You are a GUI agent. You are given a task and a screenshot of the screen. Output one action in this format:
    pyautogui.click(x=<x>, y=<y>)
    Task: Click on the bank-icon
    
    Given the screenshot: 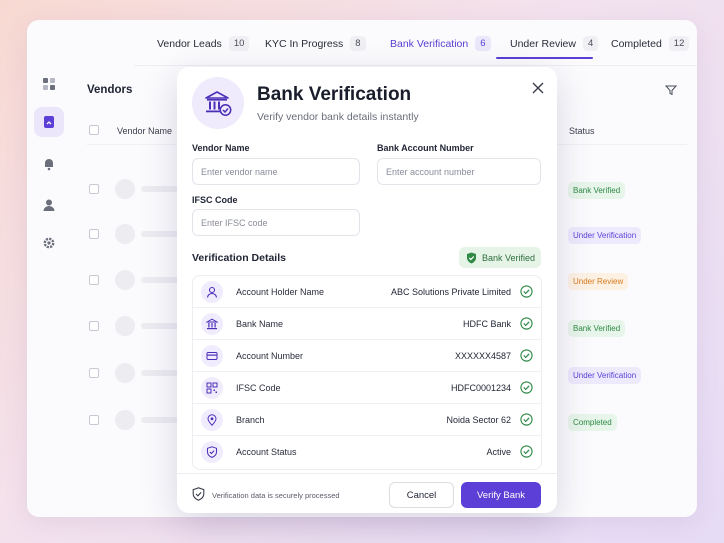 What is the action you would take?
    pyautogui.click(x=212, y=324)
    